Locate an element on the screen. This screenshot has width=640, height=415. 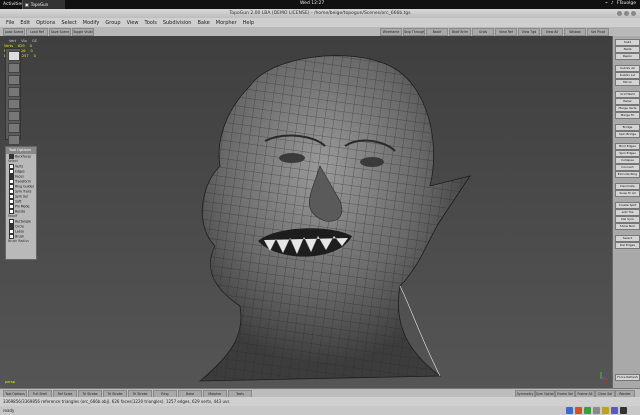
right-panel-button: Grid Weld is located at coordinates (627, 94).